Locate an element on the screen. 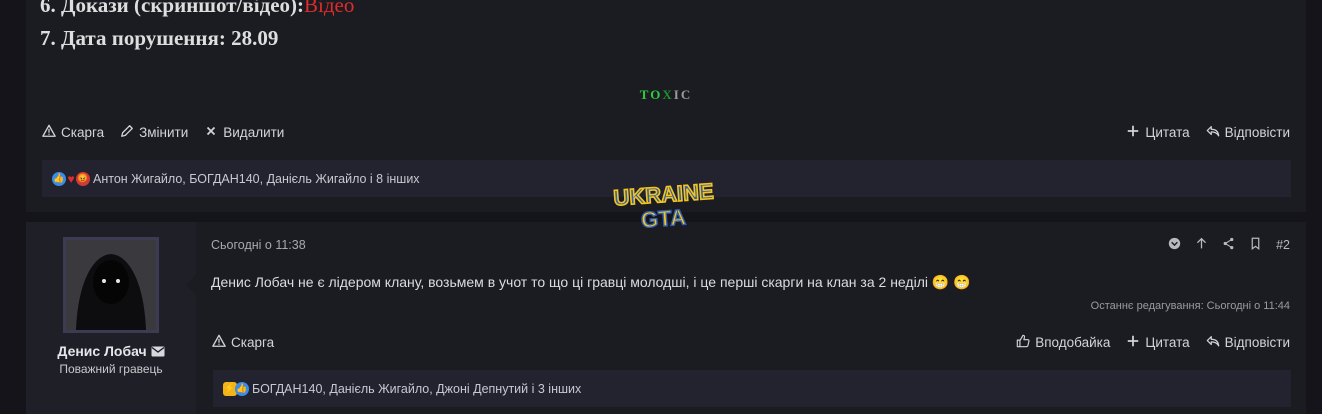 The image size is (1322, 414). share-icon is located at coordinates (1228, 245).